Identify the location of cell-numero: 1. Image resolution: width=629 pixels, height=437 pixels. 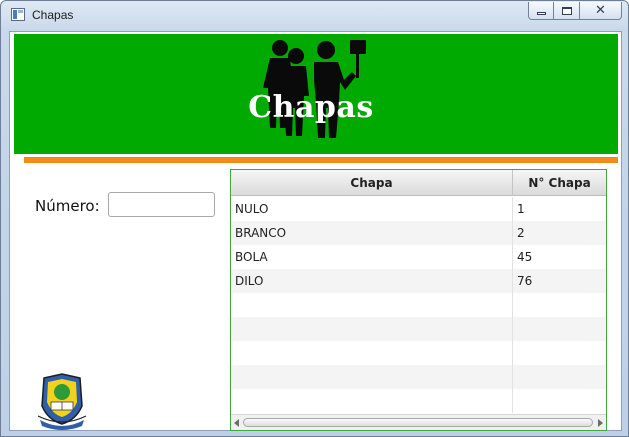
(521, 209).